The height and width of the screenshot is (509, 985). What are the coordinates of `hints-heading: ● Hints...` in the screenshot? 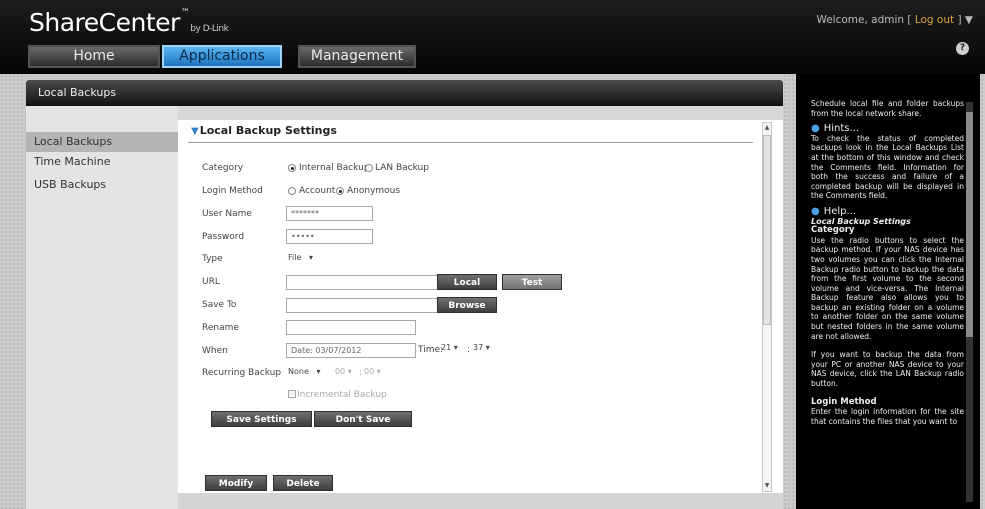 It's located at (835, 129).